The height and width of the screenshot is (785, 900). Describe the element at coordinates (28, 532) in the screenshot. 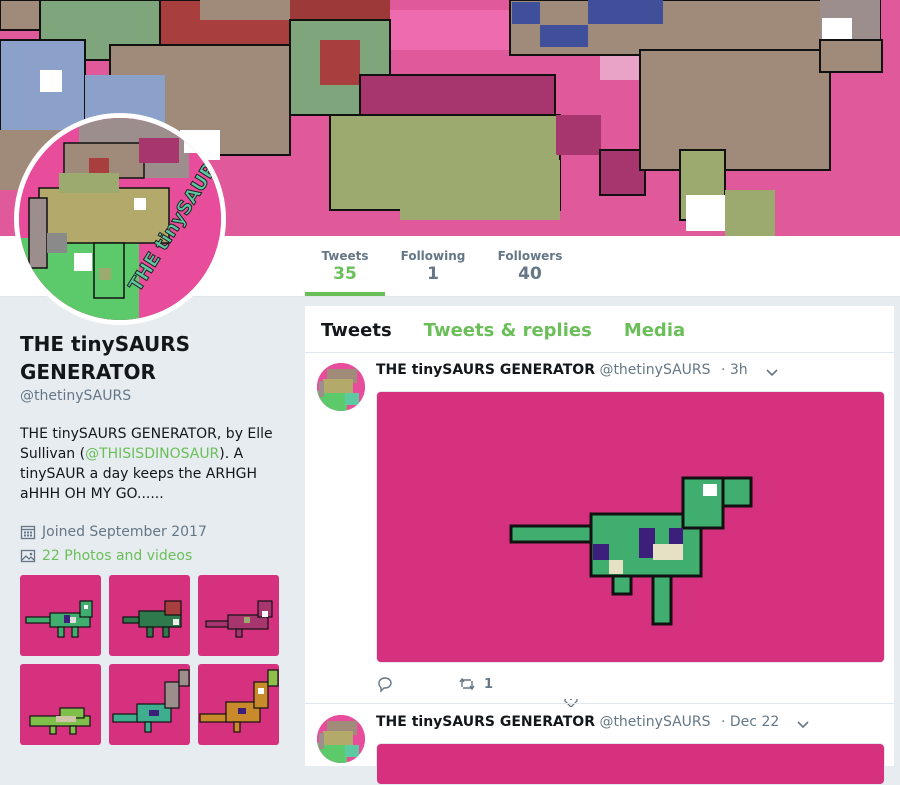

I see `calendar-icon` at that location.